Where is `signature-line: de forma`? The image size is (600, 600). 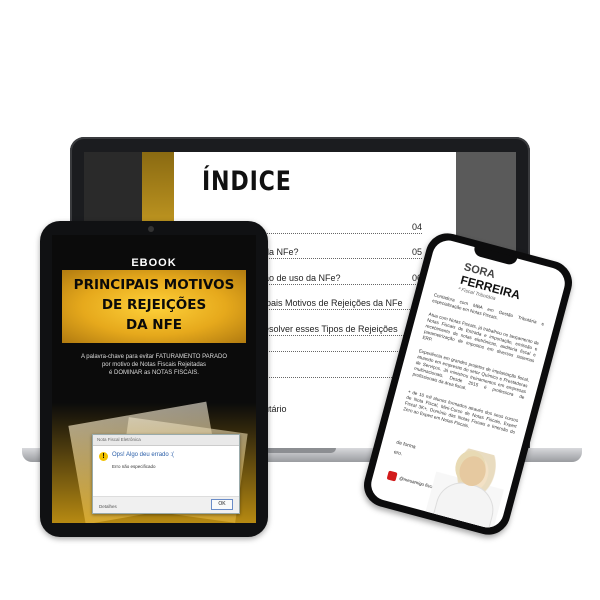
signature-line: de forma is located at coordinates (406, 445).